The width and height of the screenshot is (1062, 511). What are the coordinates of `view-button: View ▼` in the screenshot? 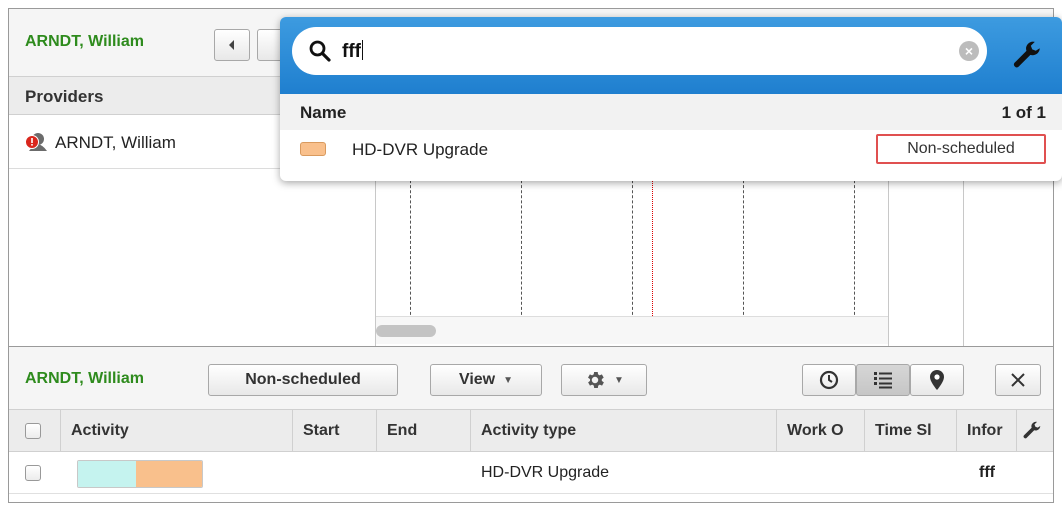 It's located at (486, 380).